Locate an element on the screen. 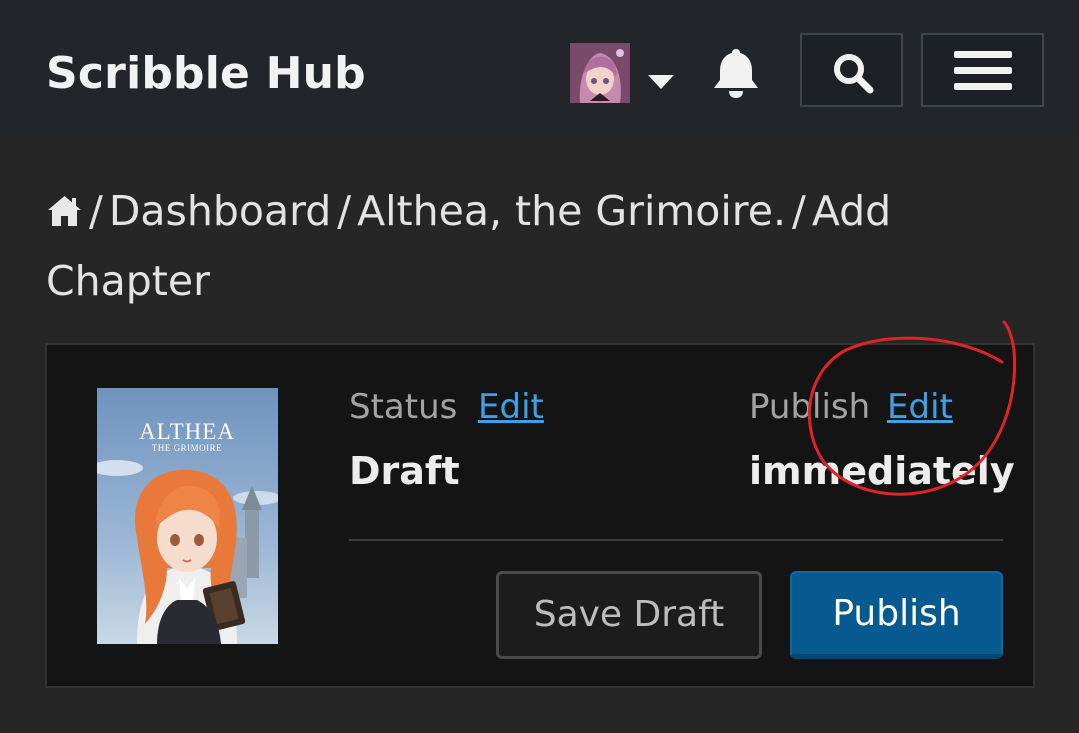 The image size is (1079, 733). site-logo: Scribble Hub is located at coordinates (206, 73).